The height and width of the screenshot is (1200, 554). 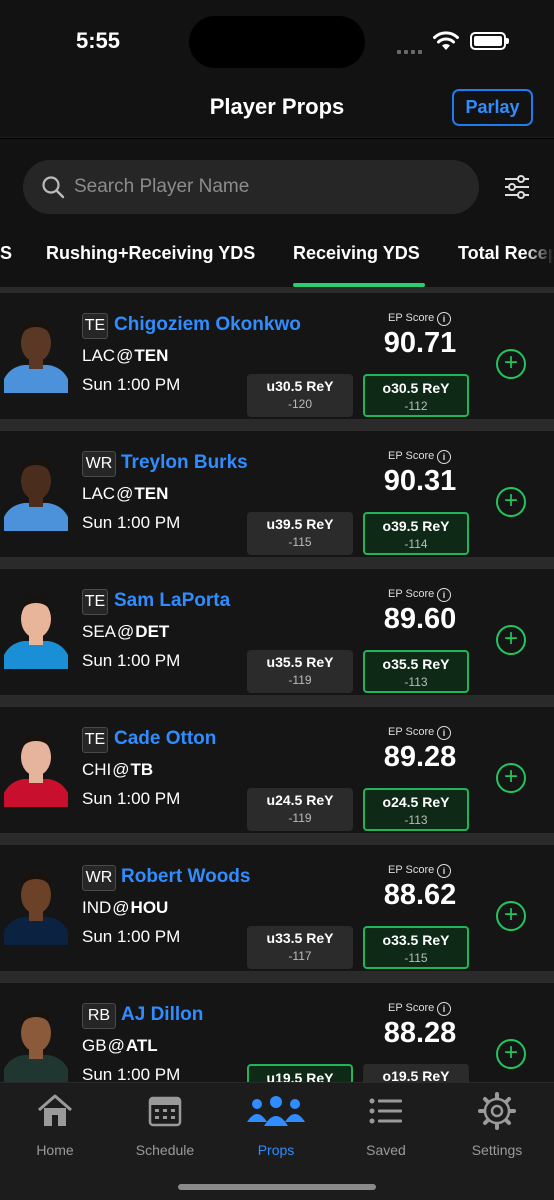 I want to click on player-name: Robert Woods, so click(x=185, y=877).